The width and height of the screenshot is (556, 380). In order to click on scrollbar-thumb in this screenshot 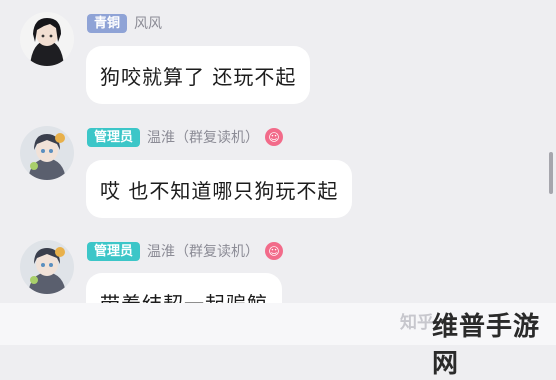, I will do `click(551, 173)`.